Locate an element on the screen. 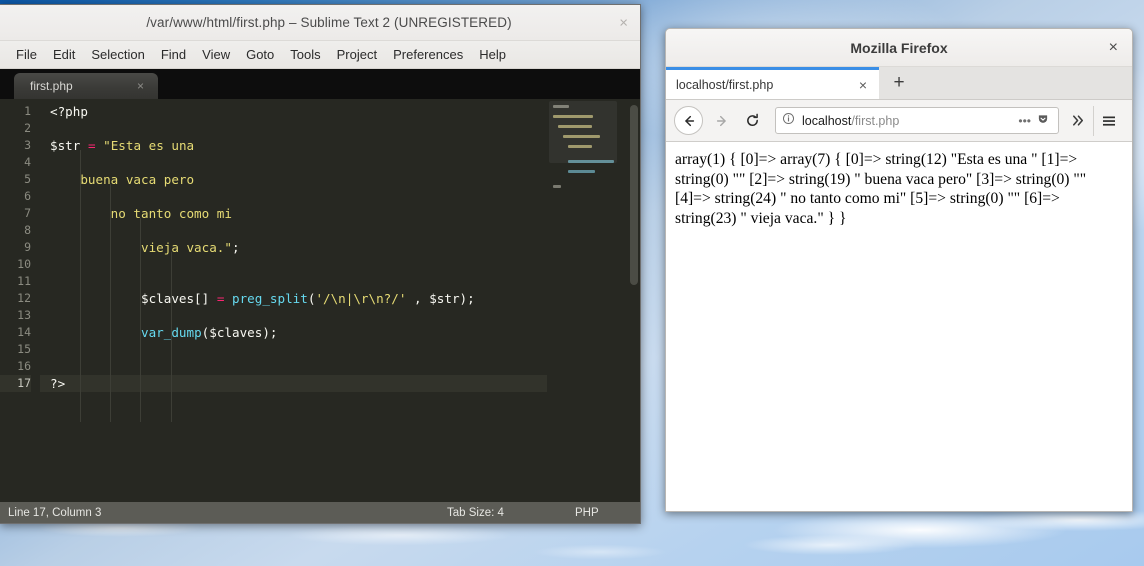 The height and width of the screenshot is (566, 1144). line-number: 11 is located at coordinates (24, 281).